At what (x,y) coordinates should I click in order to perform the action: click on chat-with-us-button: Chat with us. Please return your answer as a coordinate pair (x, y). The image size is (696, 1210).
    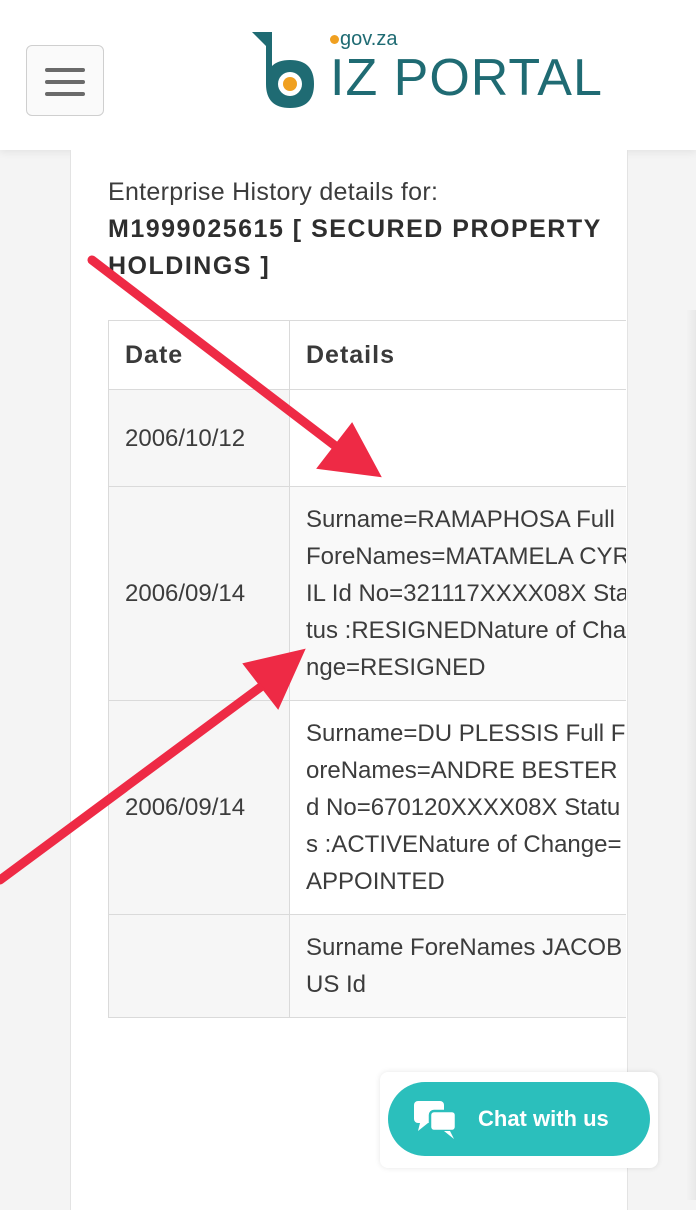
    Looking at the image, I should click on (519, 1119).